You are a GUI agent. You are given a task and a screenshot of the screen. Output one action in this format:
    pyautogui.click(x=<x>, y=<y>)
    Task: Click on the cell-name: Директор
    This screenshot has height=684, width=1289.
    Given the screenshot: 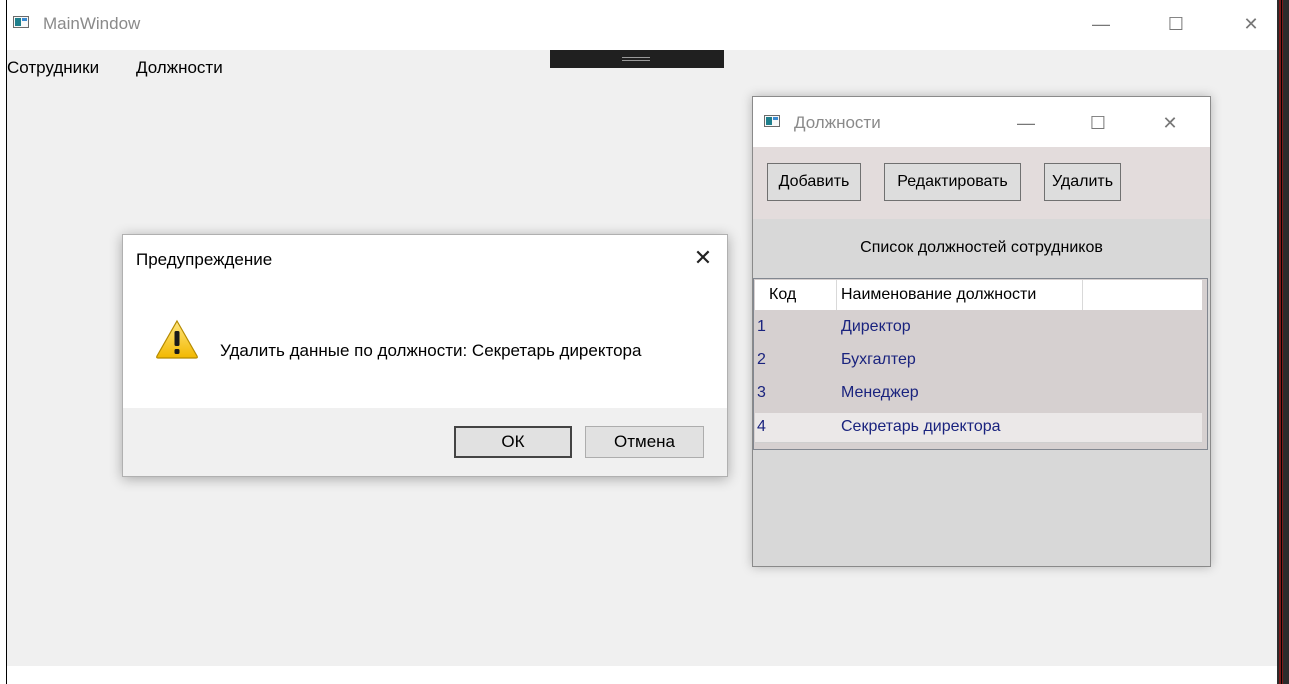 What is the action you would take?
    pyautogui.click(x=876, y=326)
    